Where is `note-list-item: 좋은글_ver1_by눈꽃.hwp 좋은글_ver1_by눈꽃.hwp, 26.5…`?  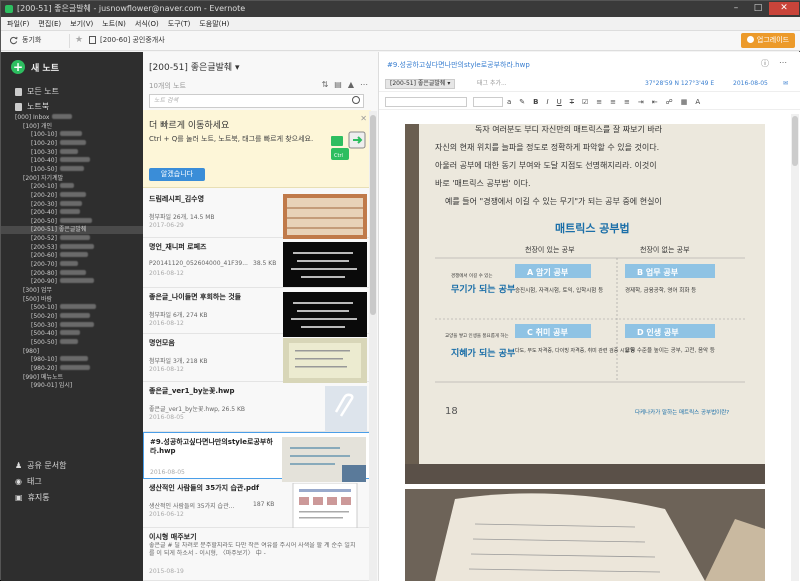 note-list-item: 좋은글_ver1_by눈꽃.hwp 좋은글_ver1_by눈꽃.hwp, 26.5… is located at coordinates (257, 407).